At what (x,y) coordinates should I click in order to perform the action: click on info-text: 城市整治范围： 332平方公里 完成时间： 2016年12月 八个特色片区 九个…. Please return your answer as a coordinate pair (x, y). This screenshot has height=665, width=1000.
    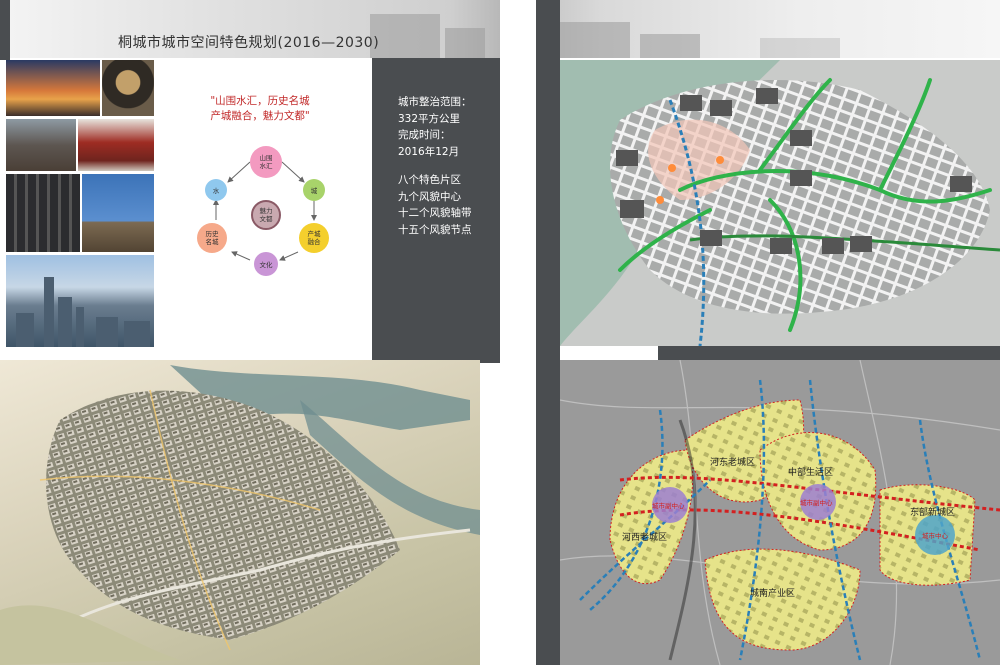
    Looking at the image, I should click on (435, 166).